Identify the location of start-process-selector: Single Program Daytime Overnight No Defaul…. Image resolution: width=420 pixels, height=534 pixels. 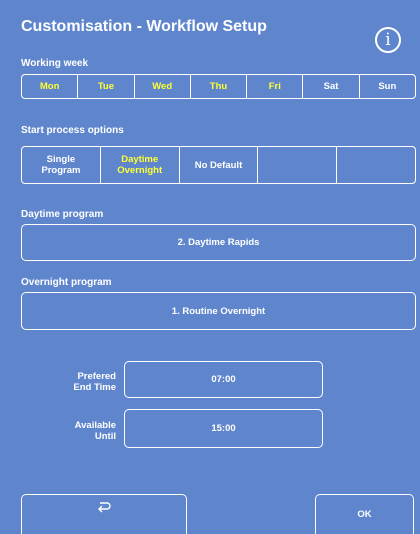
(218, 165).